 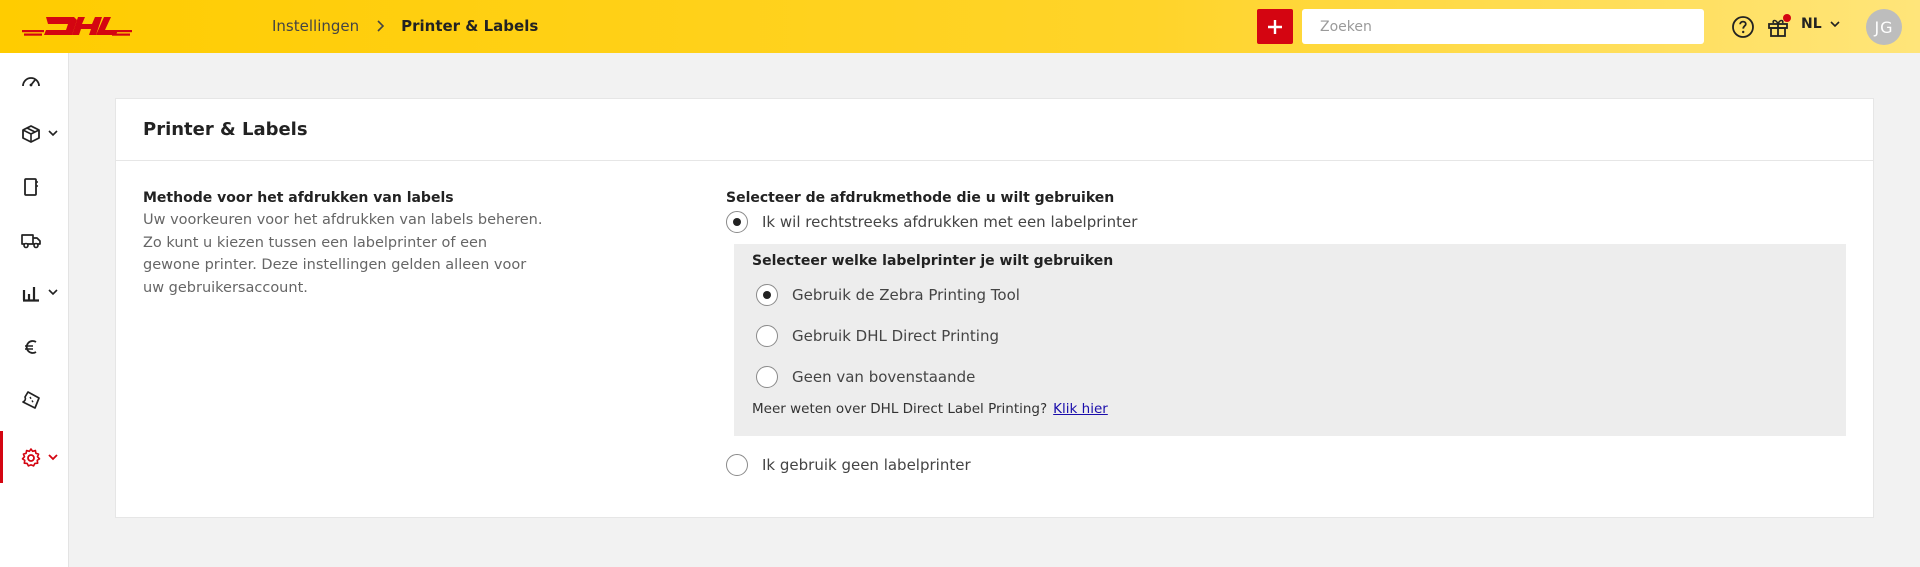 What do you see at coordinates (884, 377) in the screenshot?
I see `radio-label: Geen van bovenstaande` at bounding box center [884, 377].